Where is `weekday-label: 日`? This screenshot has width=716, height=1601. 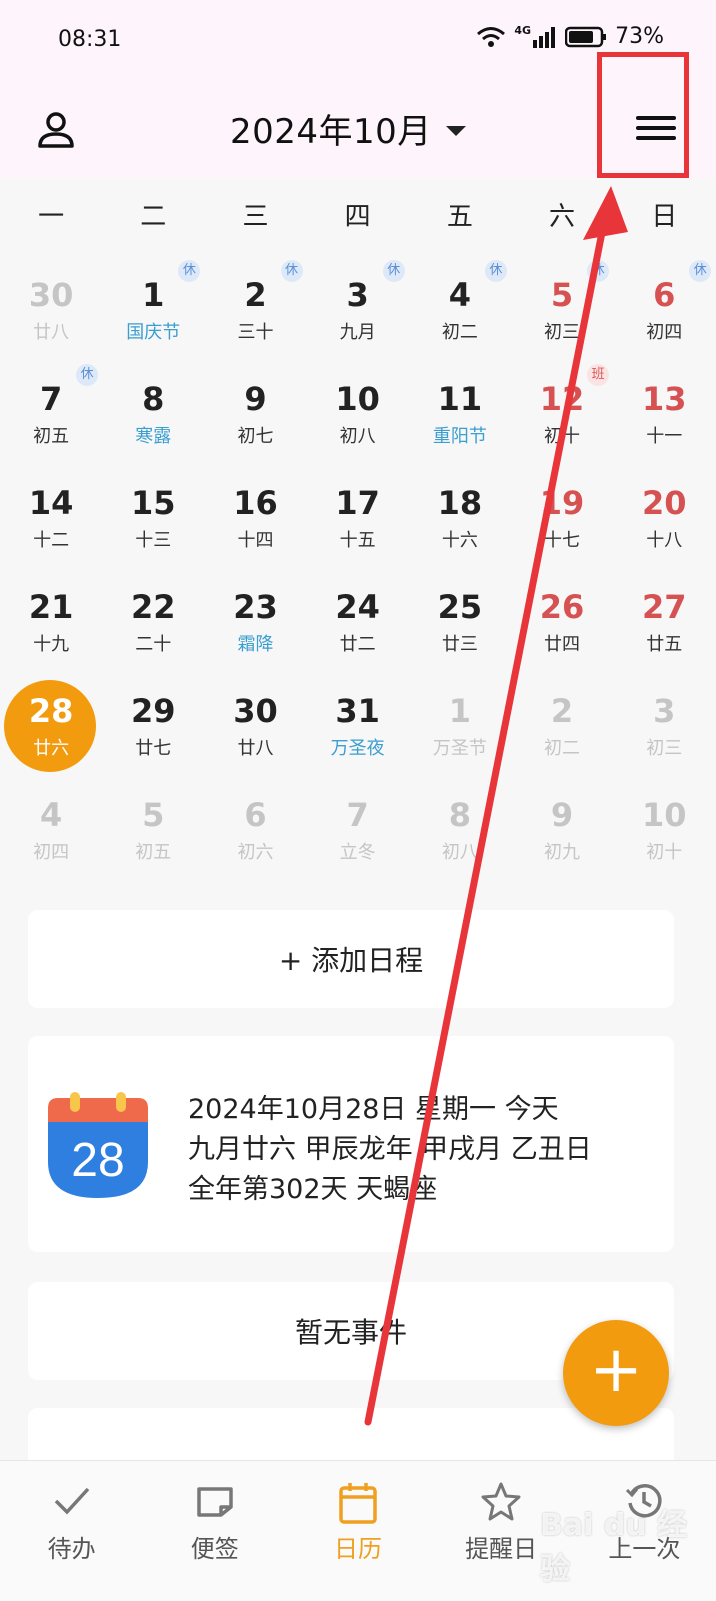
weekday-label: 日 is located at coordinates (664, 217).